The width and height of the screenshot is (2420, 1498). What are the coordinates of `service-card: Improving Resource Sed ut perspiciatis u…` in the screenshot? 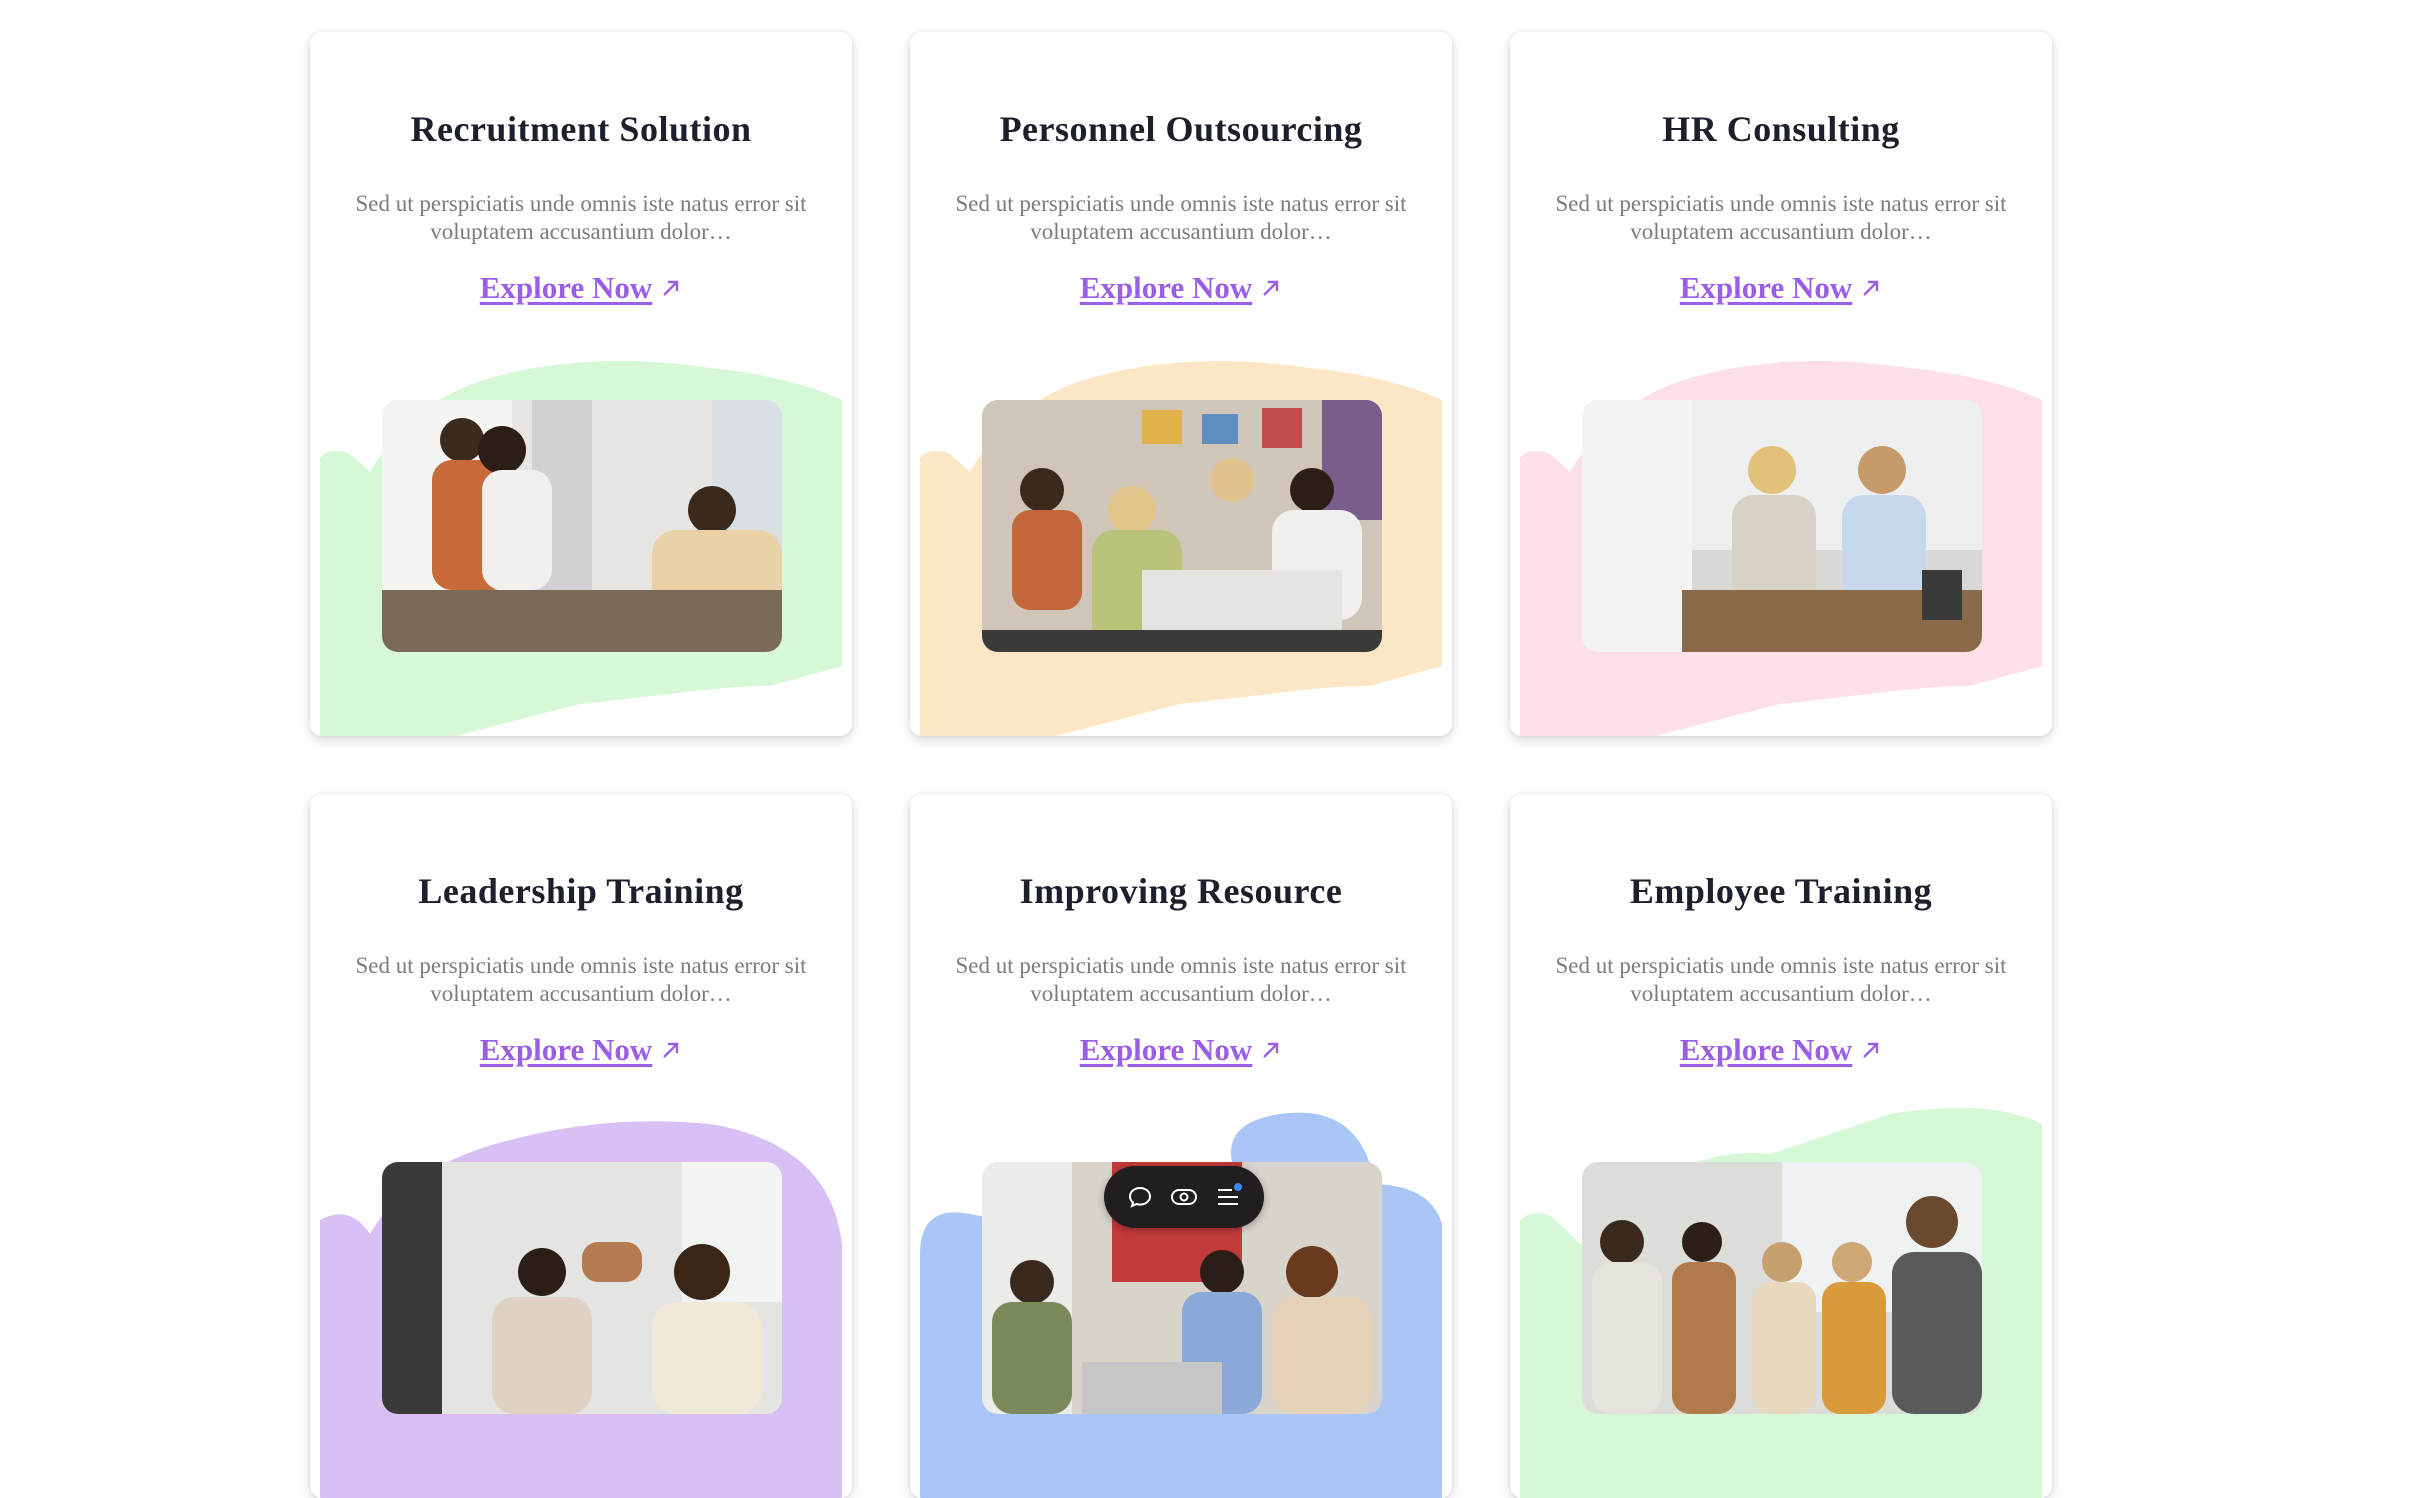 It's located at (1181, 1146).